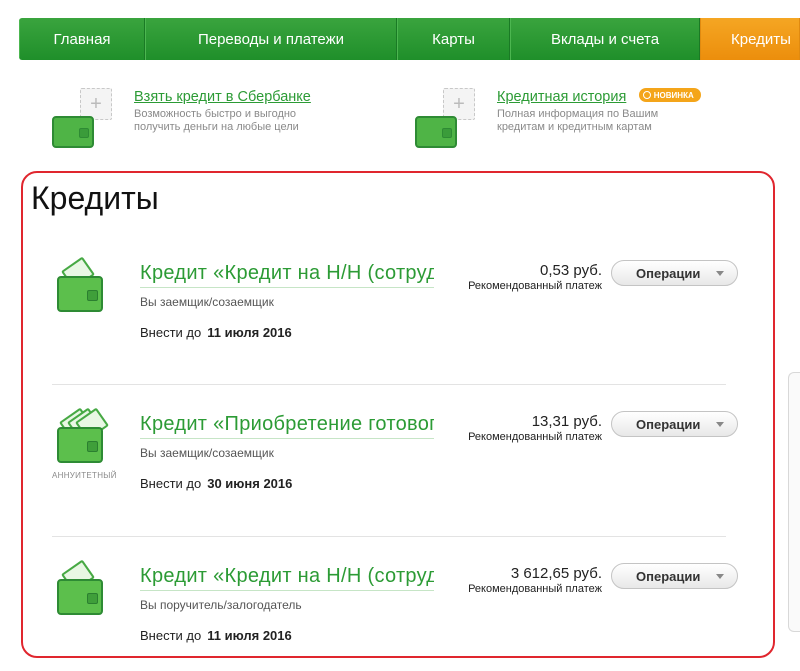 Image resolution: width=800 pixels, height=671 pixels. I want to click on wallet-annuity-icon, so click(83, 435).